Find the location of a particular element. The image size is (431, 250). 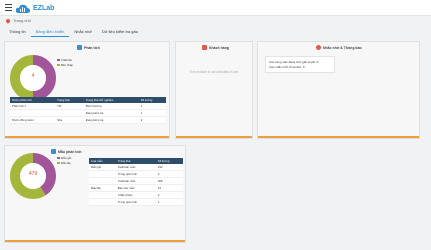

alert-icon is located at coordinates (318, 47).